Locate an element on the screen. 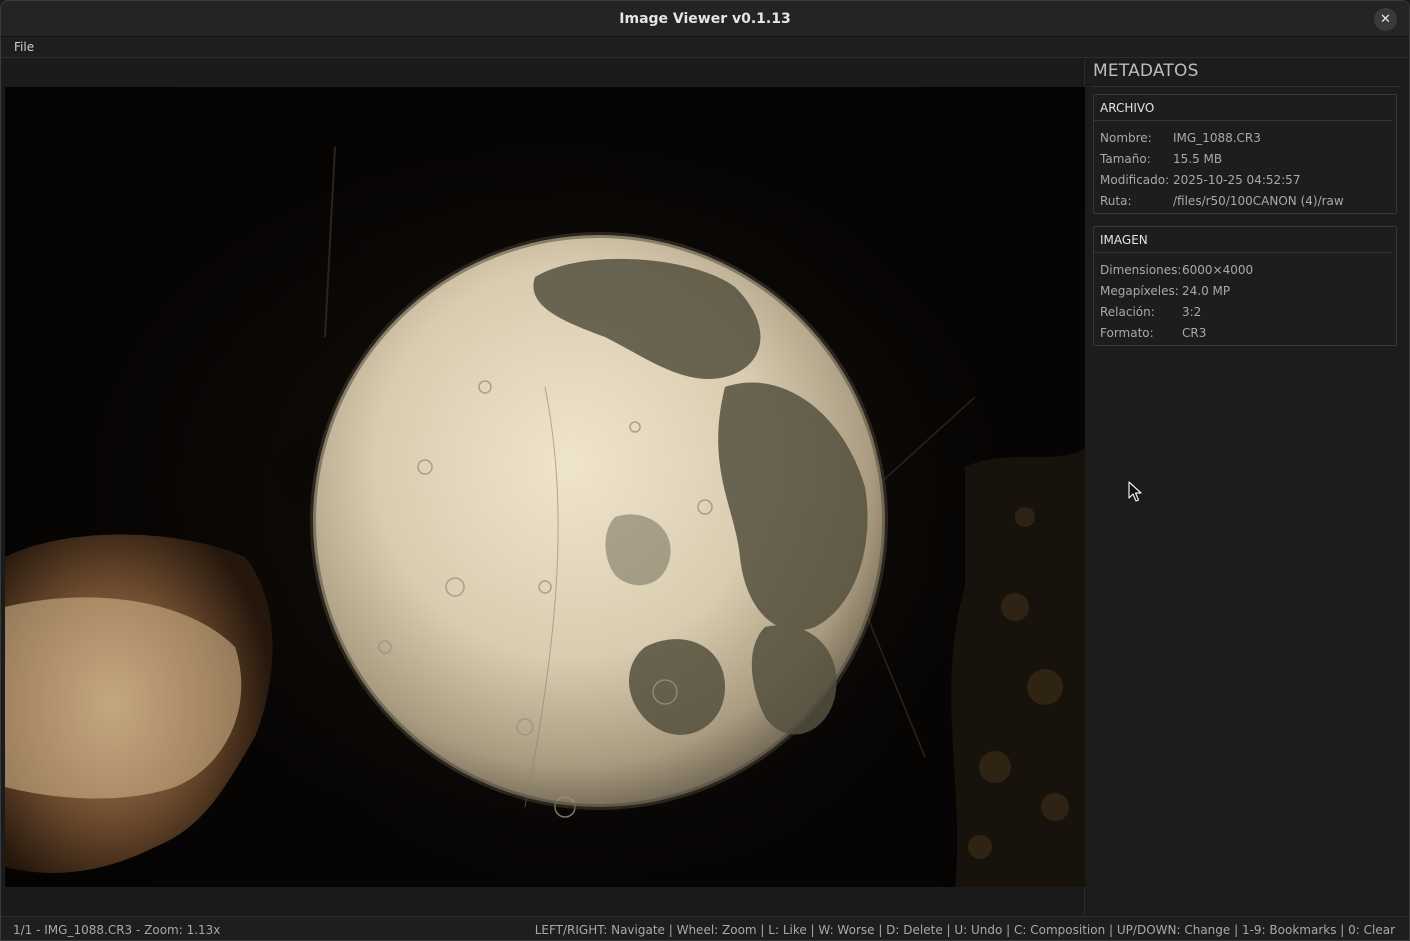 This screenshot has height=941, width=1410. meta-value: CR3 is located at coordinates (1194, 332).